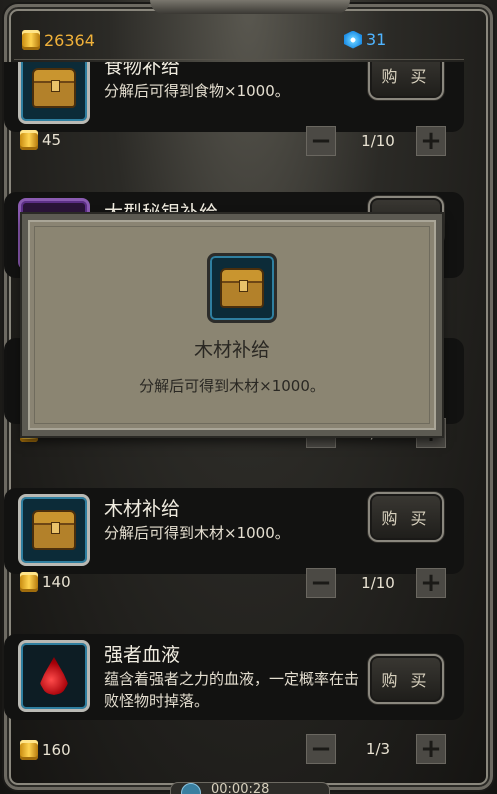  Describe the element at coordinates (240, 788) in the screenshot. I see `timer-value: 00:00:28` at that location.